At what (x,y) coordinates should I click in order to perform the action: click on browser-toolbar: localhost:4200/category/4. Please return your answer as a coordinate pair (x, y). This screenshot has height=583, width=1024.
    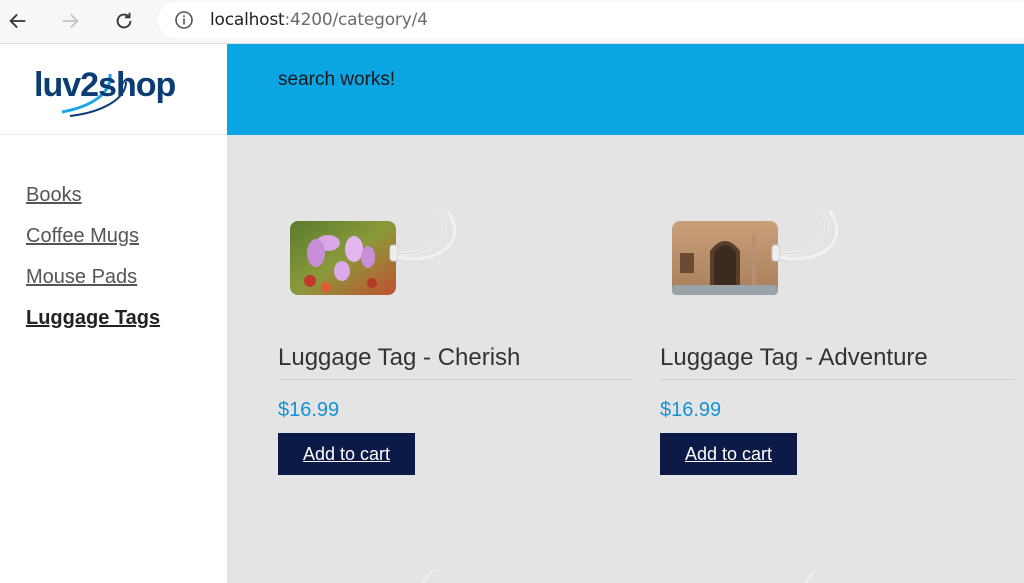
    Looking at the image, I should click on (512, 22).